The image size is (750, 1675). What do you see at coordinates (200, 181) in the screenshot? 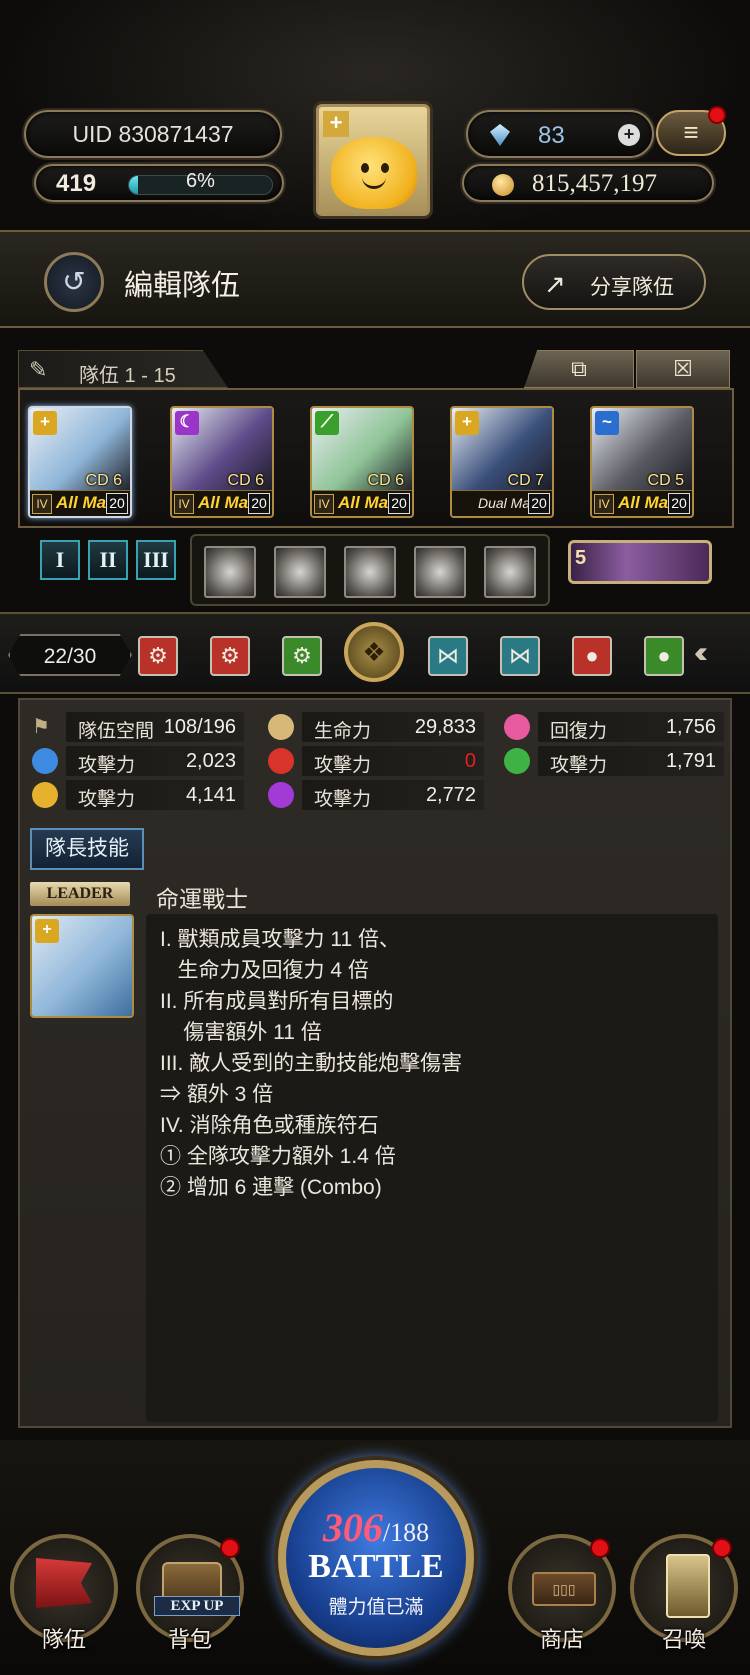
I see `exp-percent: 6%` at bounding box center [200, 181].